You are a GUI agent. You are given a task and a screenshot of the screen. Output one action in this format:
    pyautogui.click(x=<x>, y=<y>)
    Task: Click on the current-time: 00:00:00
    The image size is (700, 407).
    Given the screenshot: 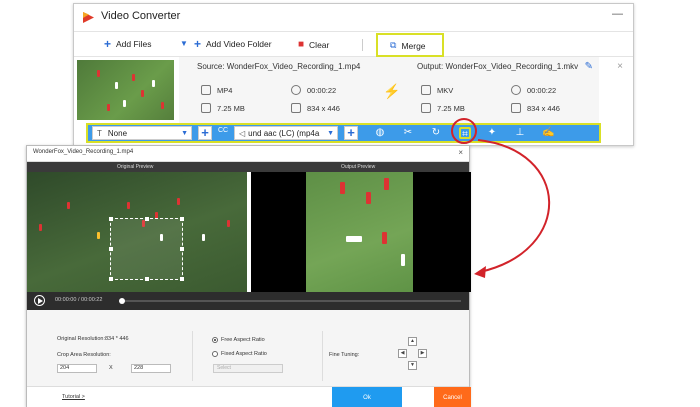 What is the action you would take?
    pyautogui.click(x=66, y=300)
    